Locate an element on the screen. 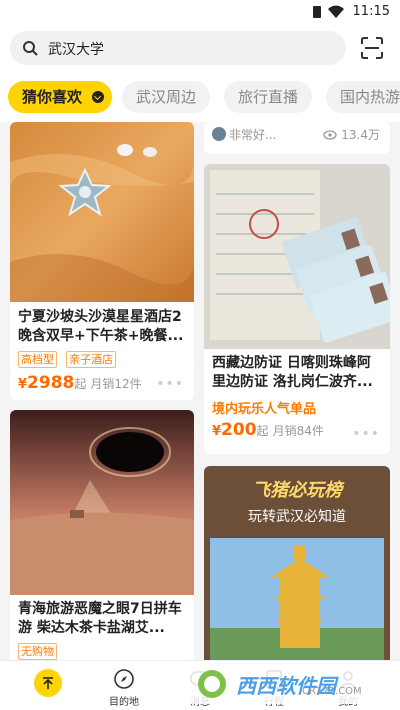 The width and height of the screenshot is (400, 710). card-tags: 无购物 is located at coordinates (39, 650).